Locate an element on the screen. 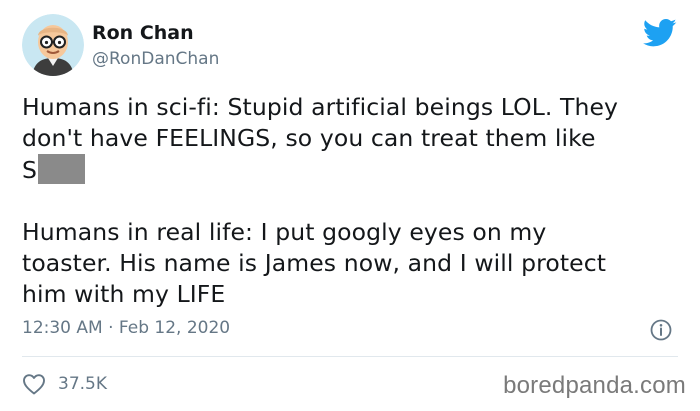  info-icon is located at coordinates (661, 330).